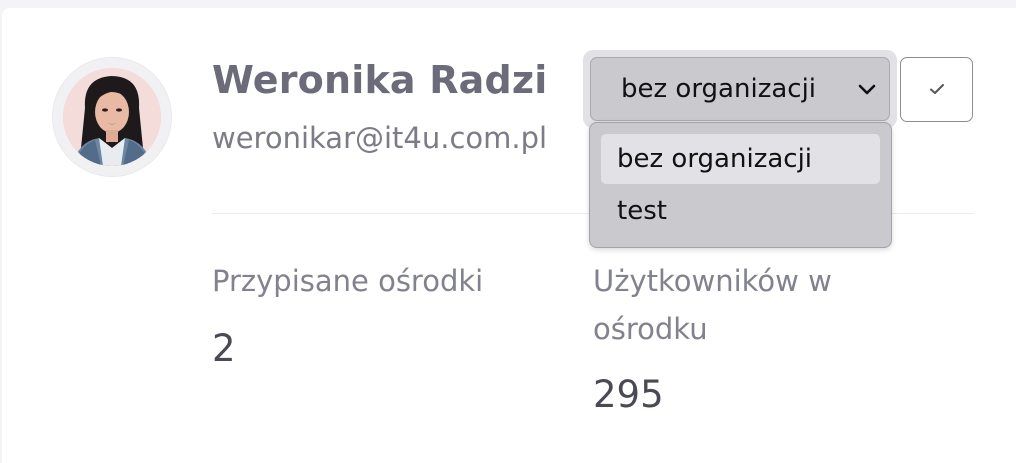  I want to click on organization-dropdown-list: bez organizacji test, so click(740, 185).